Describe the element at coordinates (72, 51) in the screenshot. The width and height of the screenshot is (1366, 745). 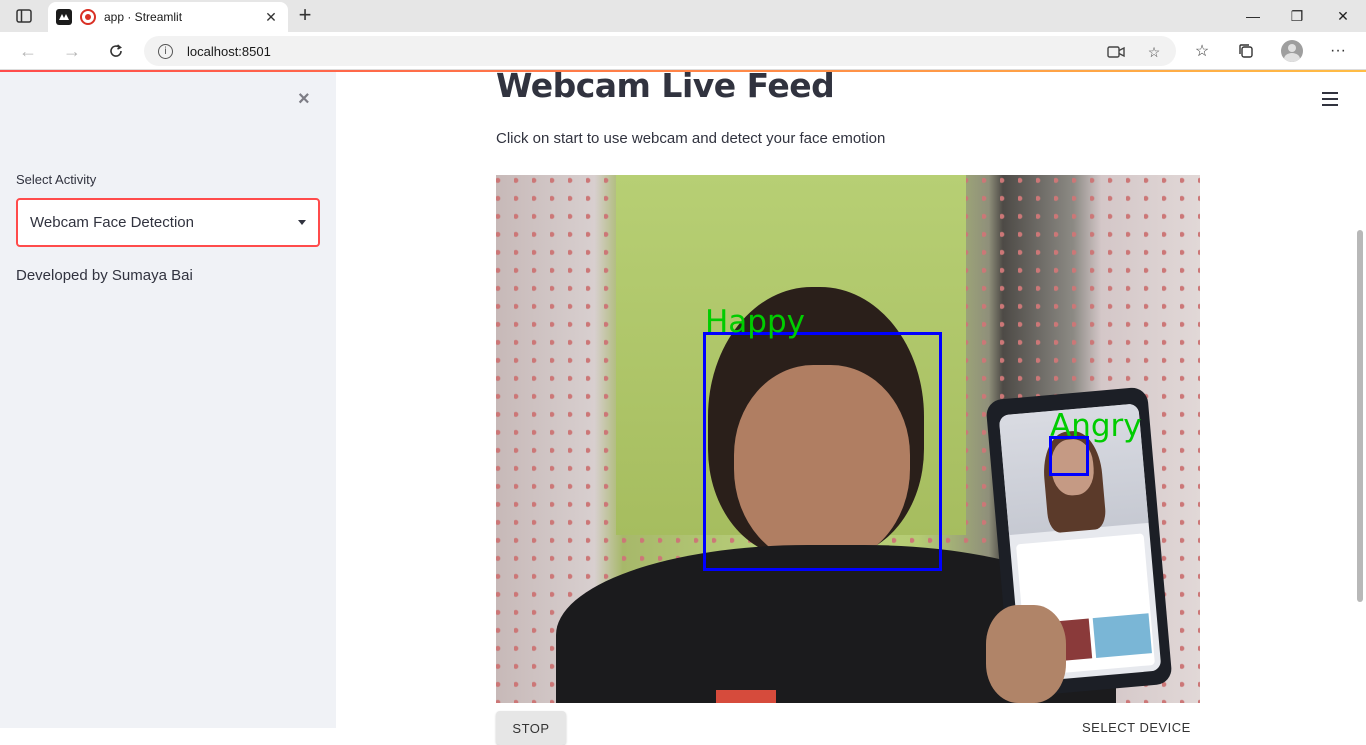
I see `forward-icon: →` at that location.